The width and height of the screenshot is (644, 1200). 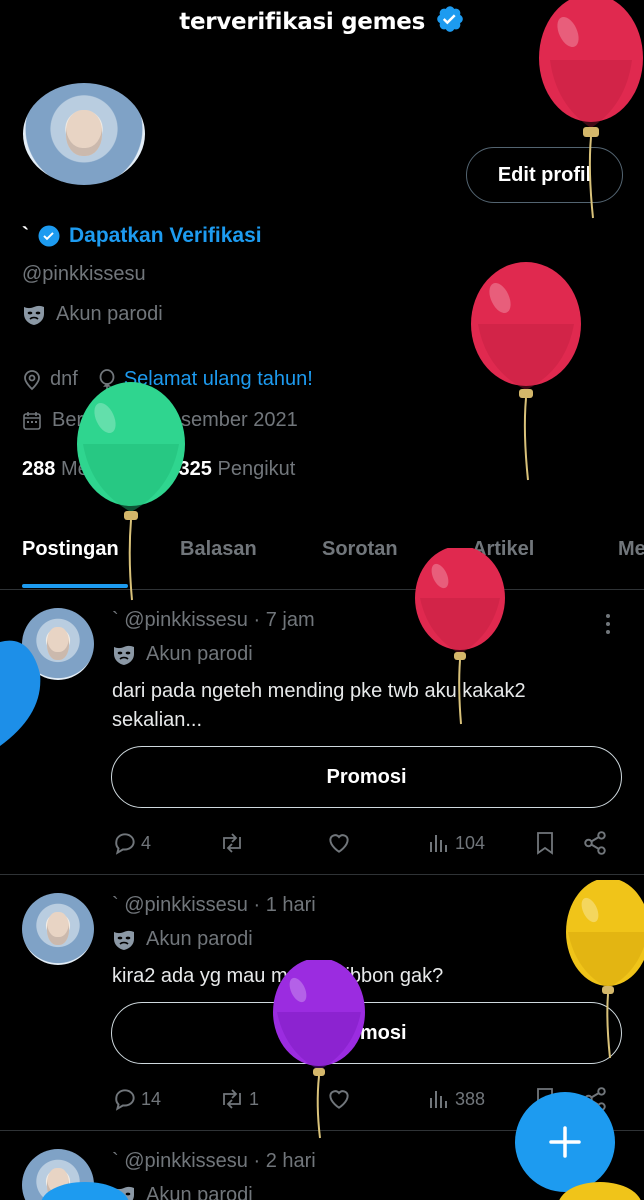 I want to click on share-icon, so click(x=595, y=843).